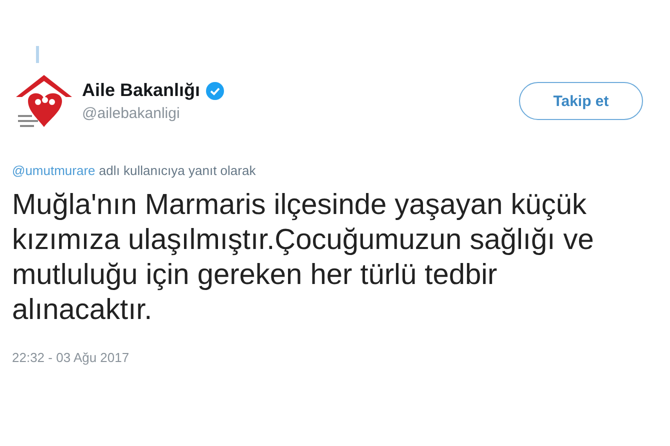 The height and width of the screenshot is (446, 670). I want to click on mention-link: @umutmurare, so click(54, 170).